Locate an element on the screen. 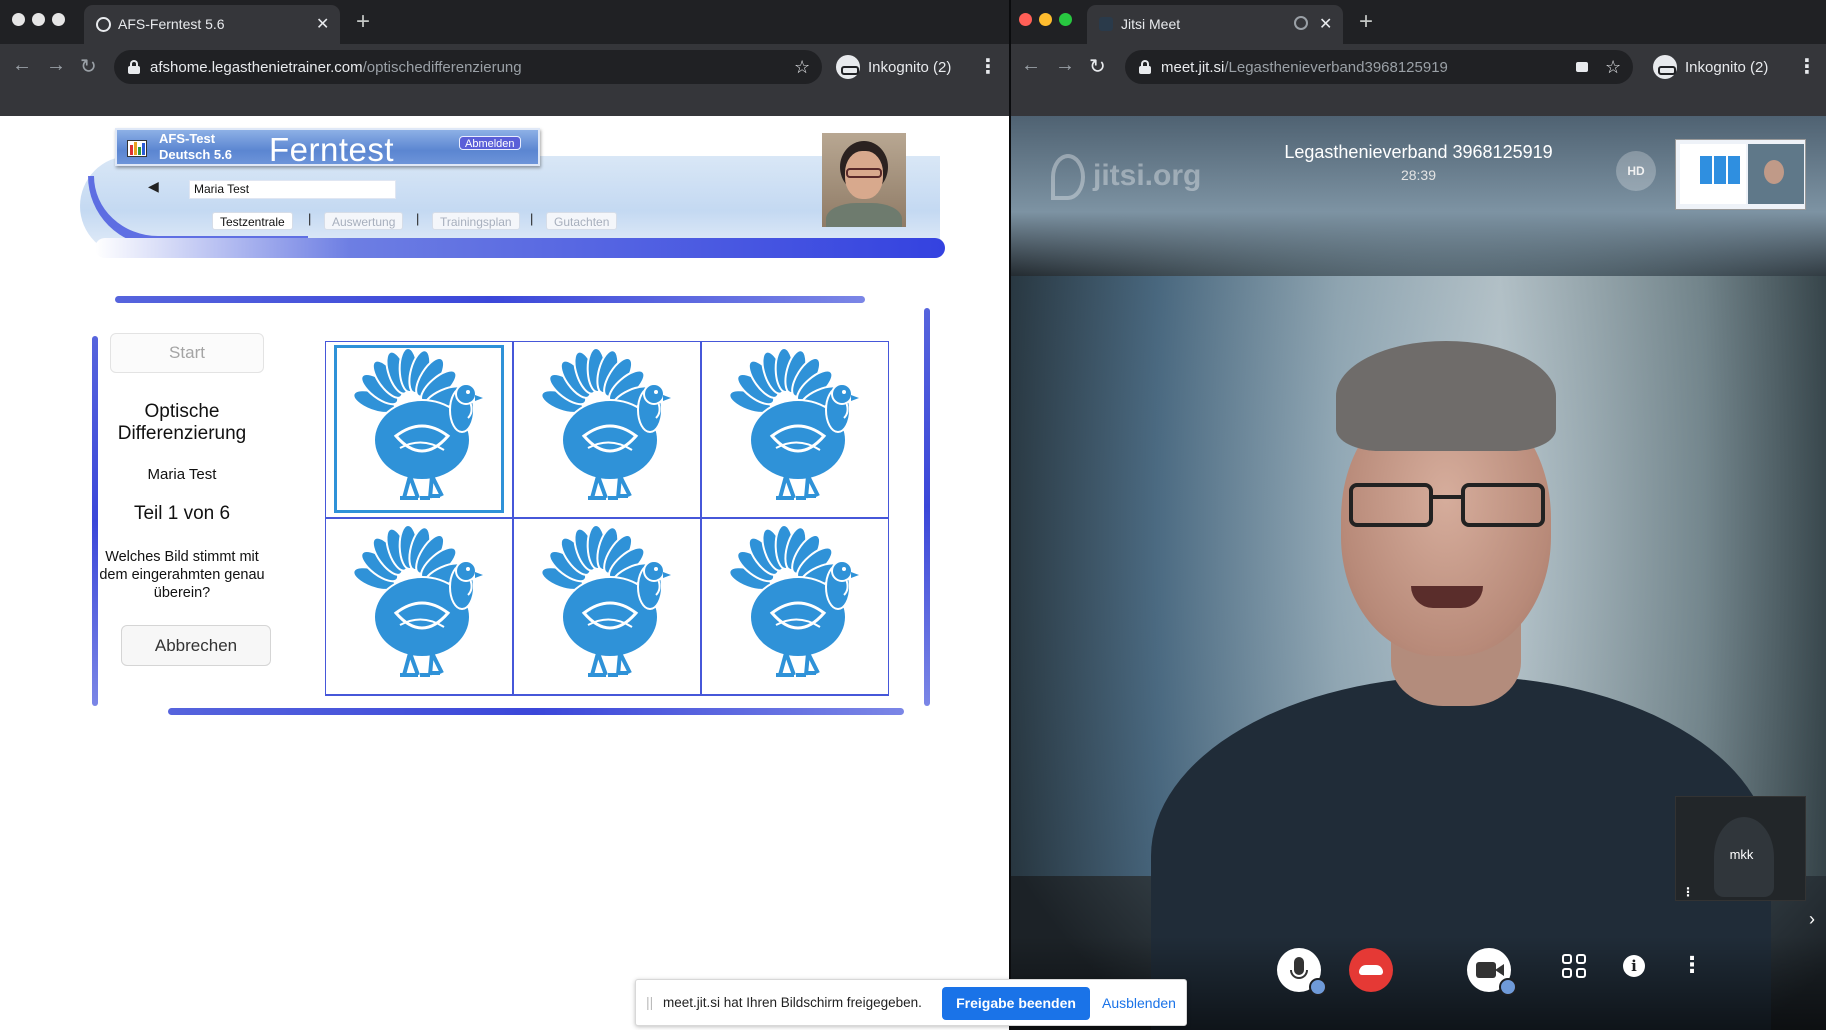 The width and height of the screenshot is (1826, 1030). microphone-button is located at coordinates (1302, 972).